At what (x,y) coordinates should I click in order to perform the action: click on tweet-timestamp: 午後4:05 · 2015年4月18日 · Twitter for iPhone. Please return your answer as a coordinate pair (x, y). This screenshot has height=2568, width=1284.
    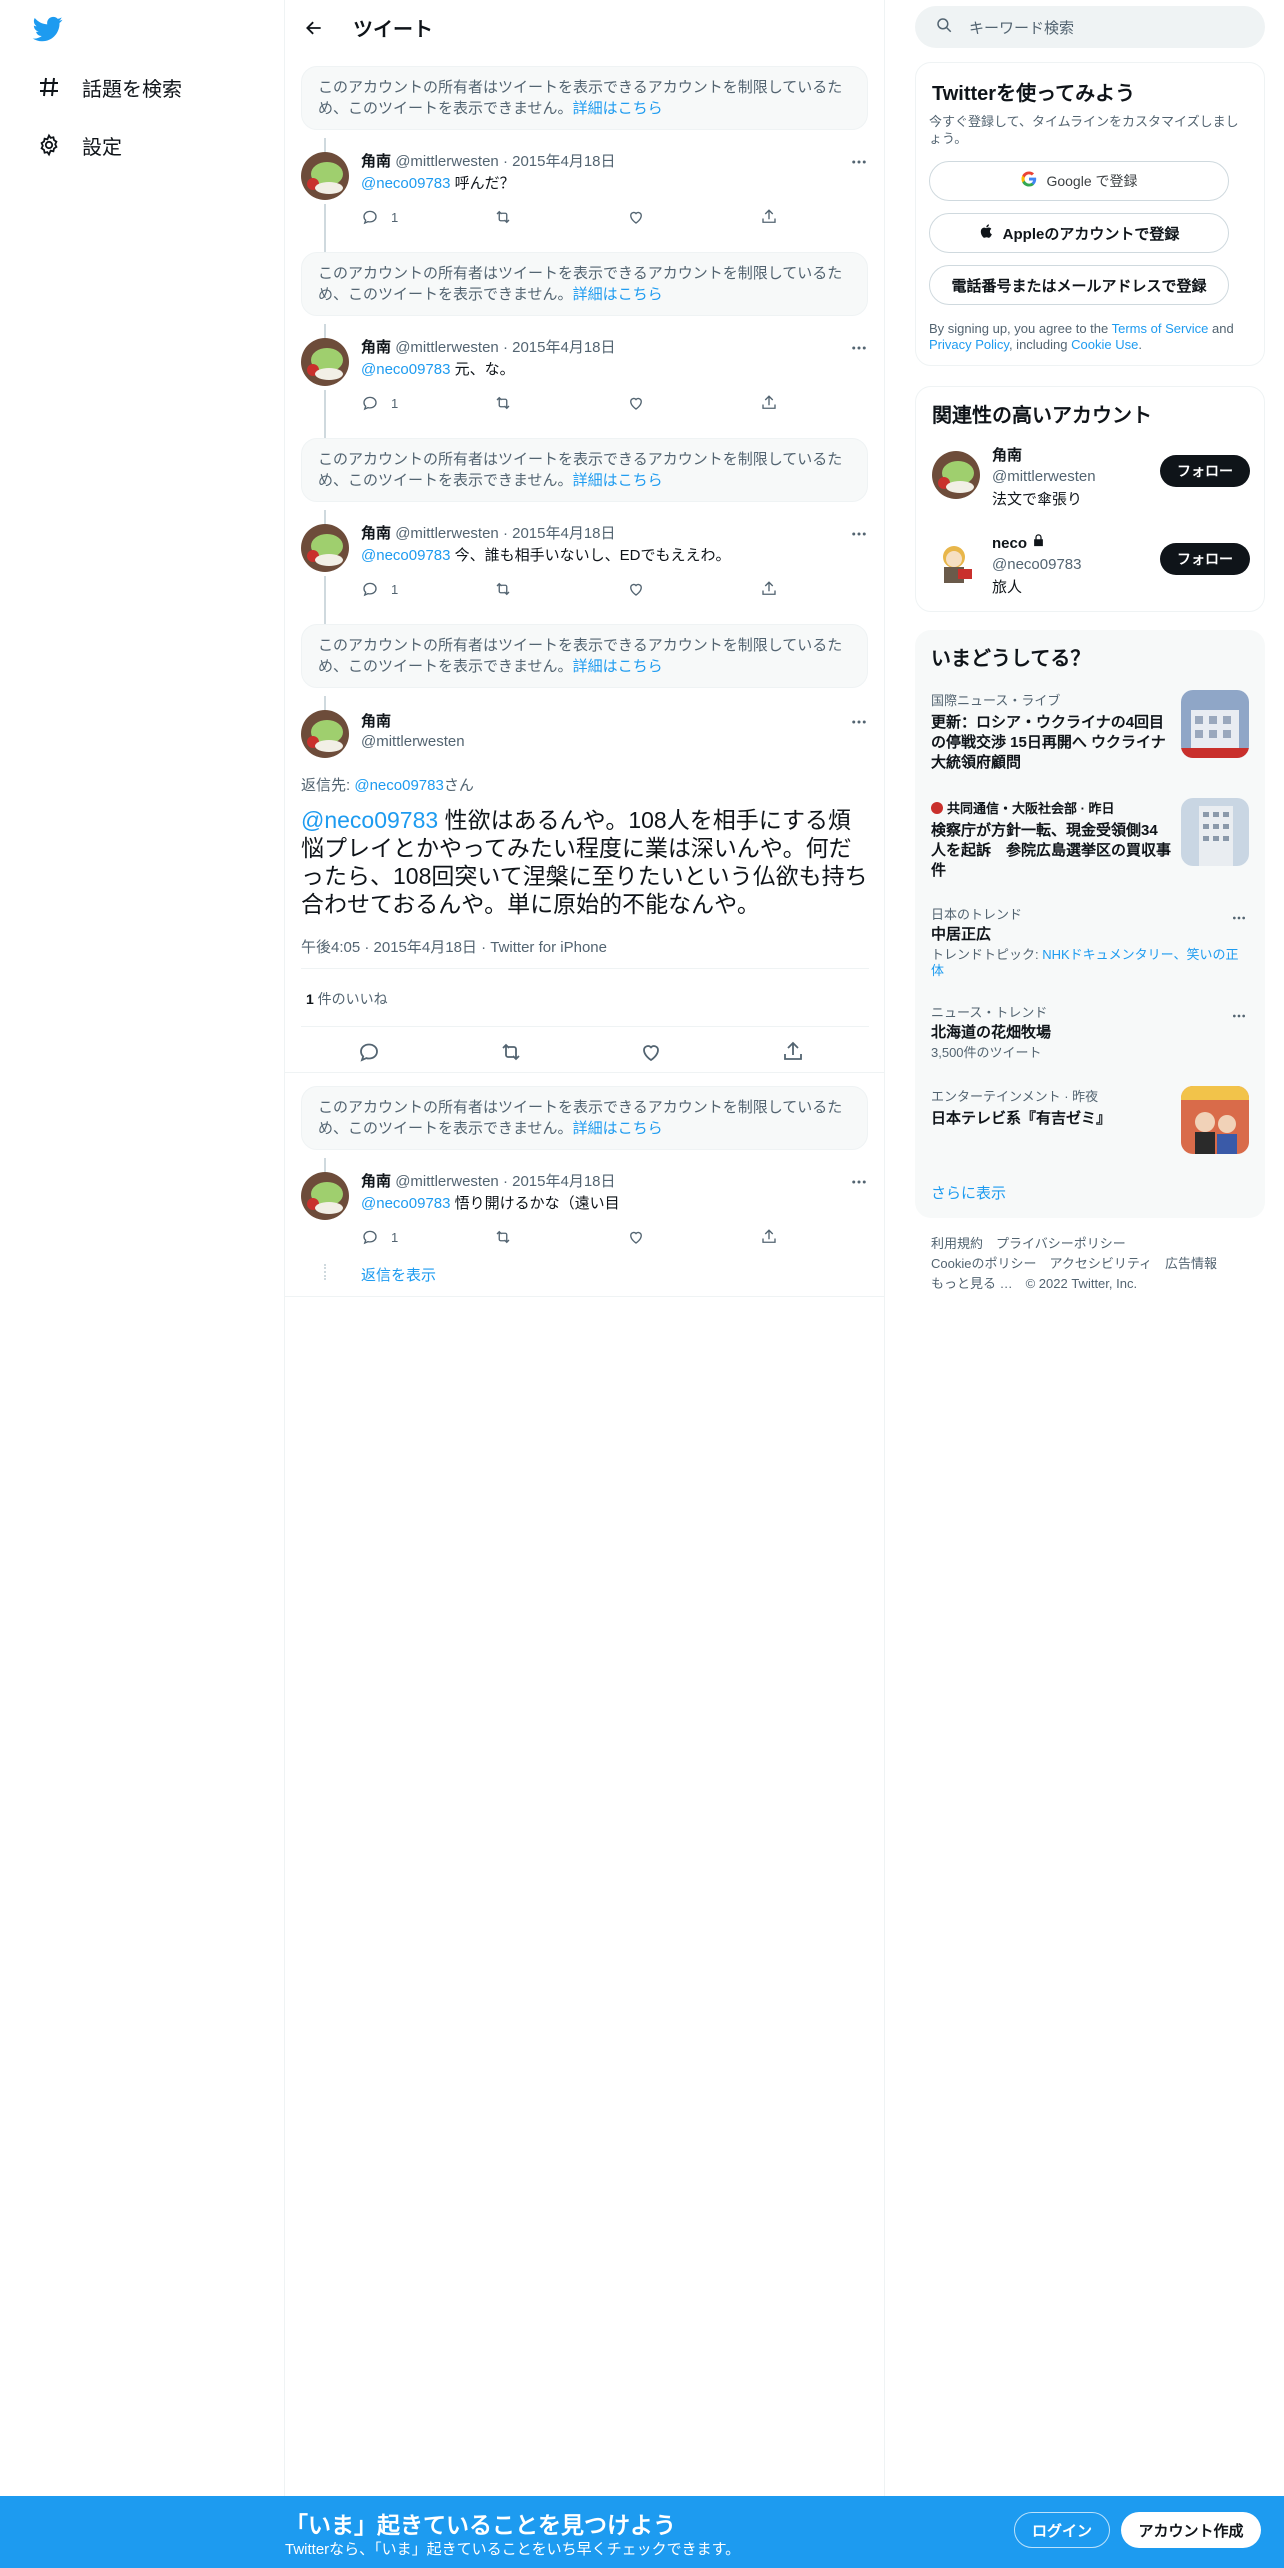
    Looking at the image, I should click on (454, 946).